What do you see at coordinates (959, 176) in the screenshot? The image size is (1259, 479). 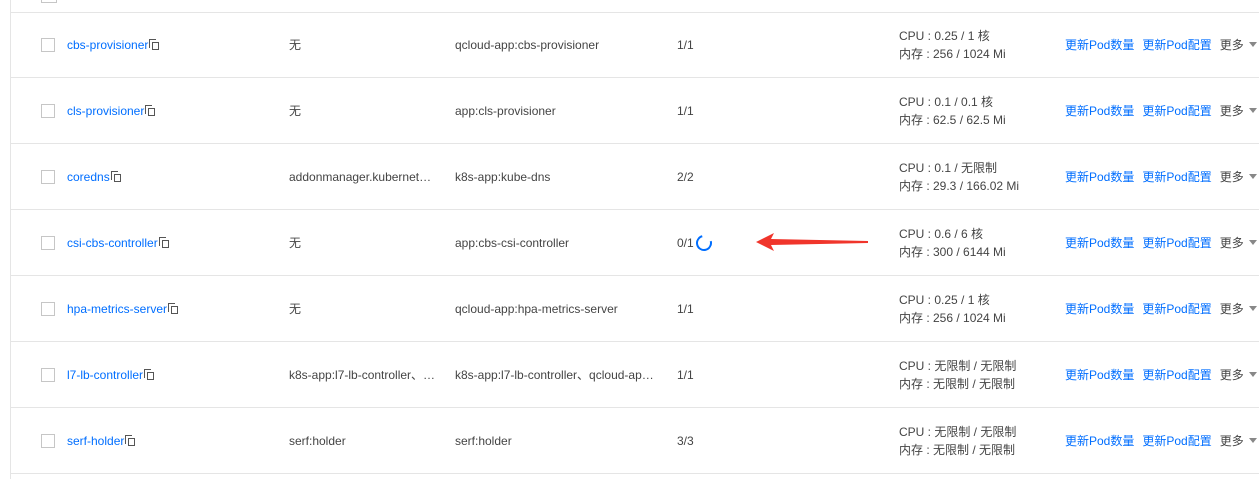 I see `resource-cell: CPU : 0.1 / 无限制 内存 : 29.3 / 166.02 Mi` at bounding box center [959, 176].